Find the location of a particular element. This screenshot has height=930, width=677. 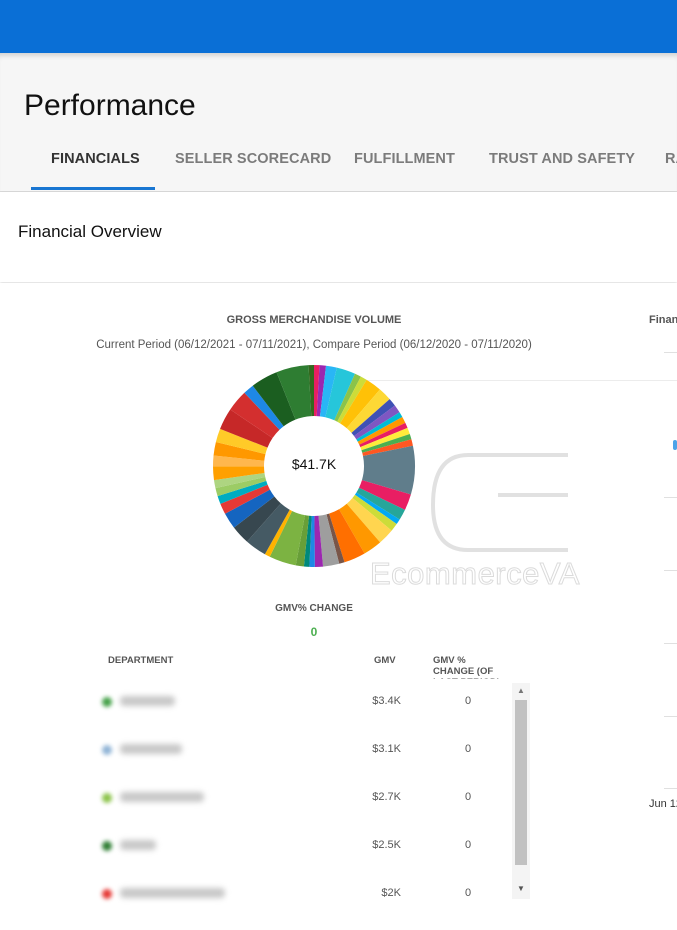

column-header-gmv: GMV is located at coordinates (385, 660).